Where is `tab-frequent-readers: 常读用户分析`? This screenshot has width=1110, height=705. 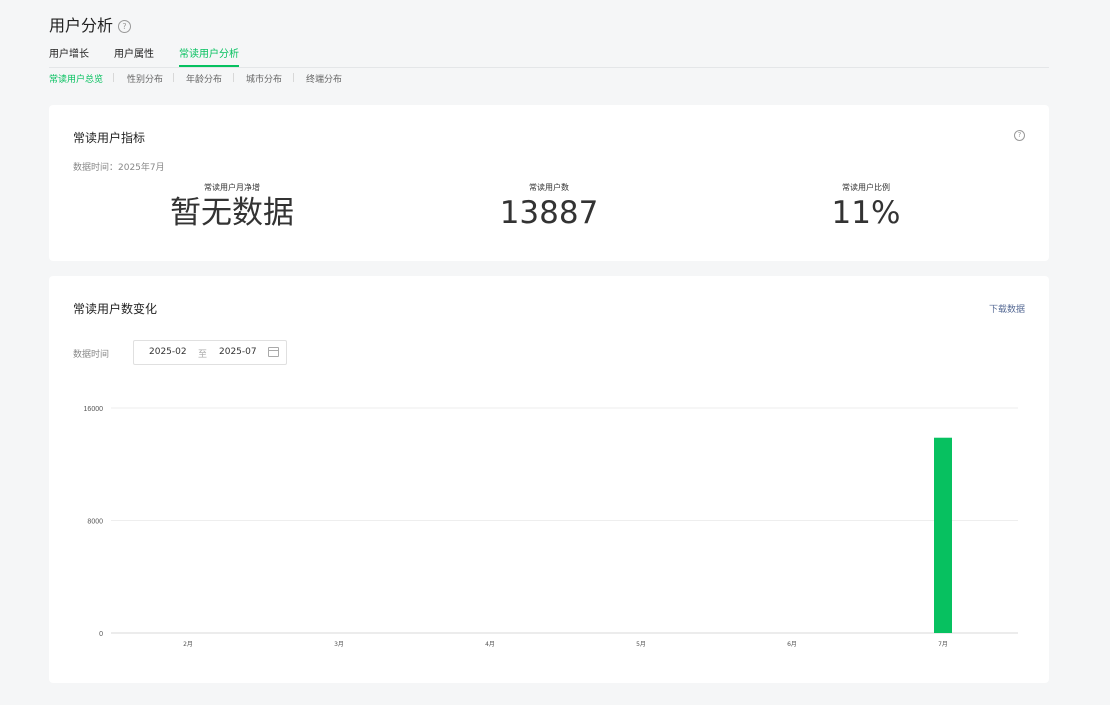 tab-frequent-readers: 常读用户分析 is located at coordinates (209, 56).